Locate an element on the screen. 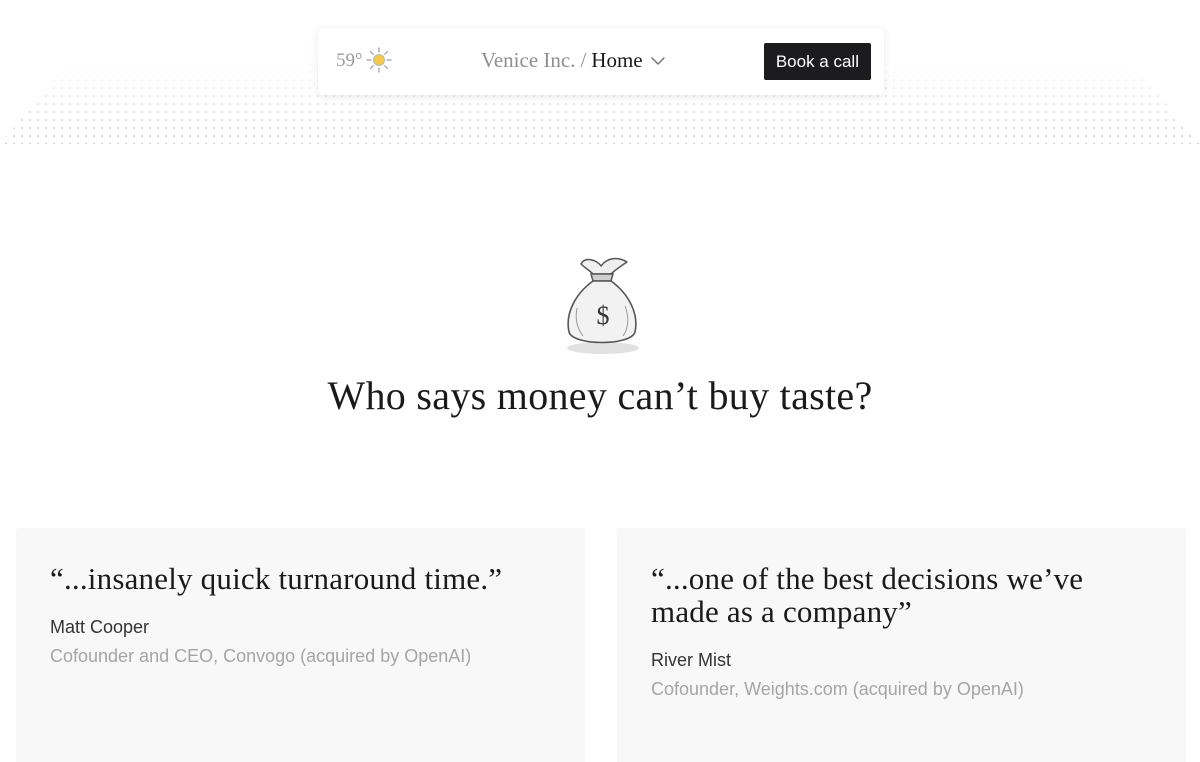  temperature: 59° is located at coordinates (349, 60).